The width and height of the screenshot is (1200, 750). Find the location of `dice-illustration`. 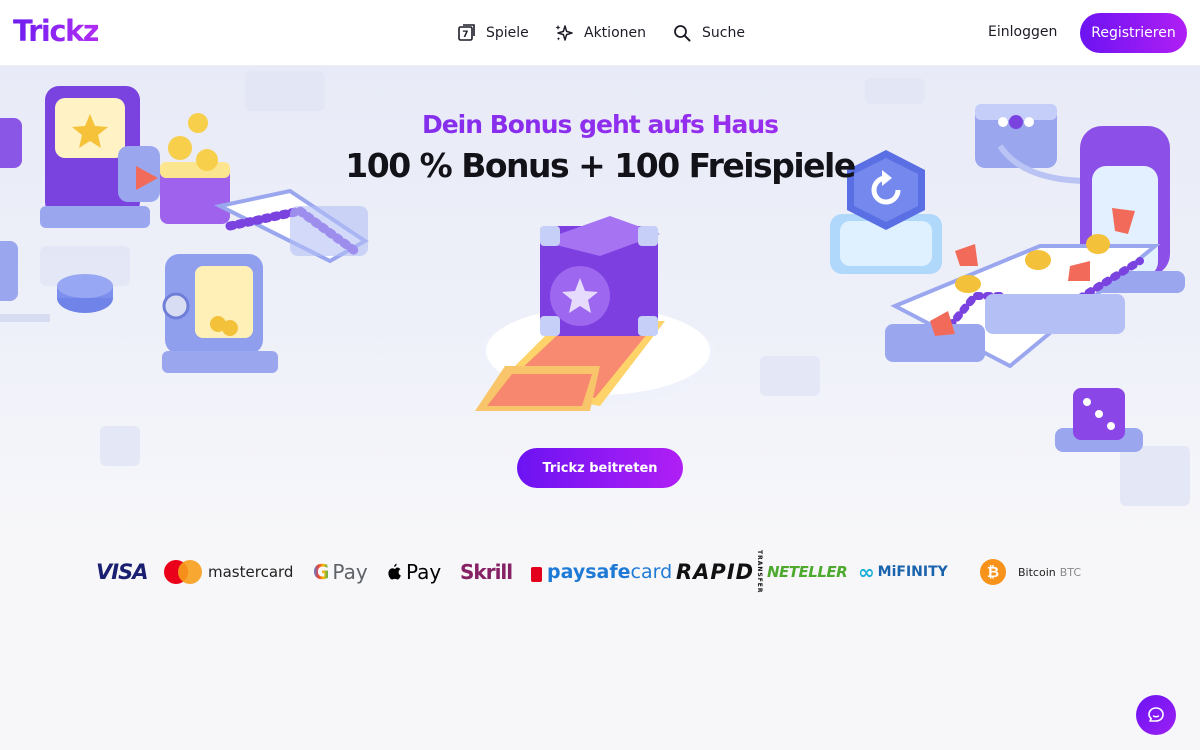

dice-illustration is located at coordinates (1099, 420).